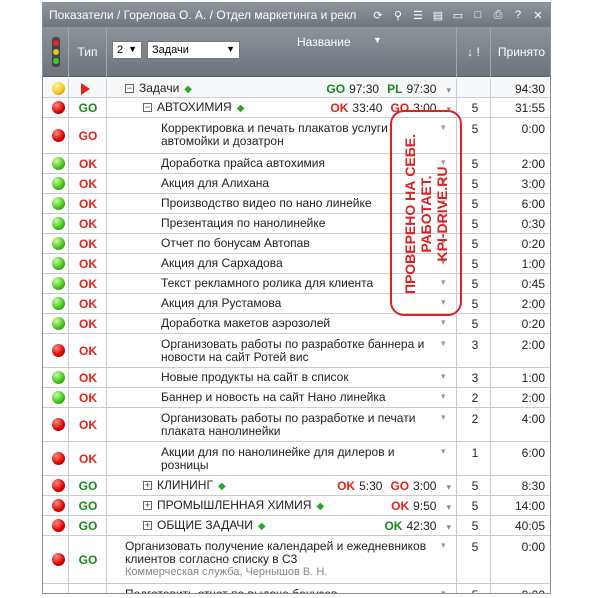 The image size is (591, 598). I want to click on task-row: OK Доработка прайса автохимия ▾ 5 2:00, so click(296, 164).